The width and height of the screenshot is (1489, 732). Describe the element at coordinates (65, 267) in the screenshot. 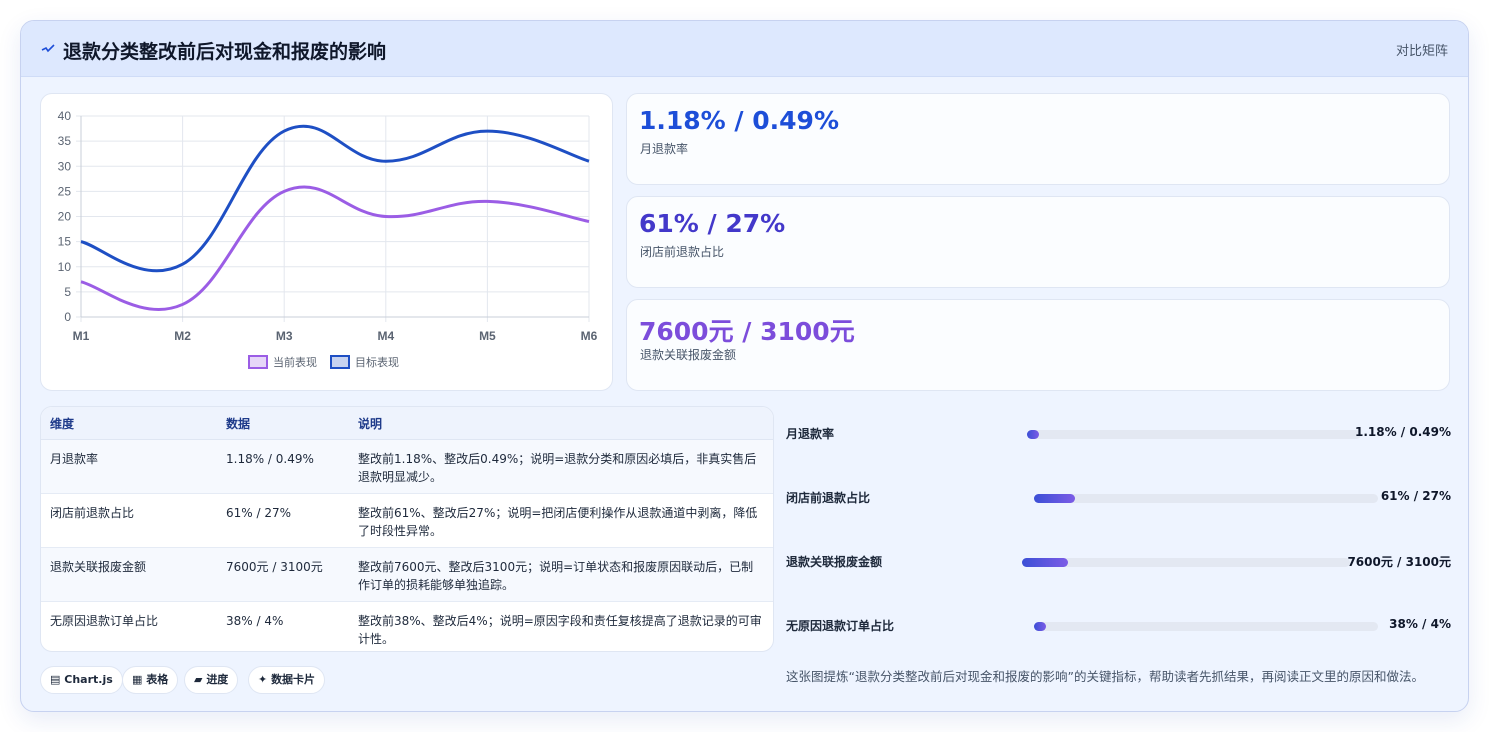

I see `y-tick-label: 10` at that location.